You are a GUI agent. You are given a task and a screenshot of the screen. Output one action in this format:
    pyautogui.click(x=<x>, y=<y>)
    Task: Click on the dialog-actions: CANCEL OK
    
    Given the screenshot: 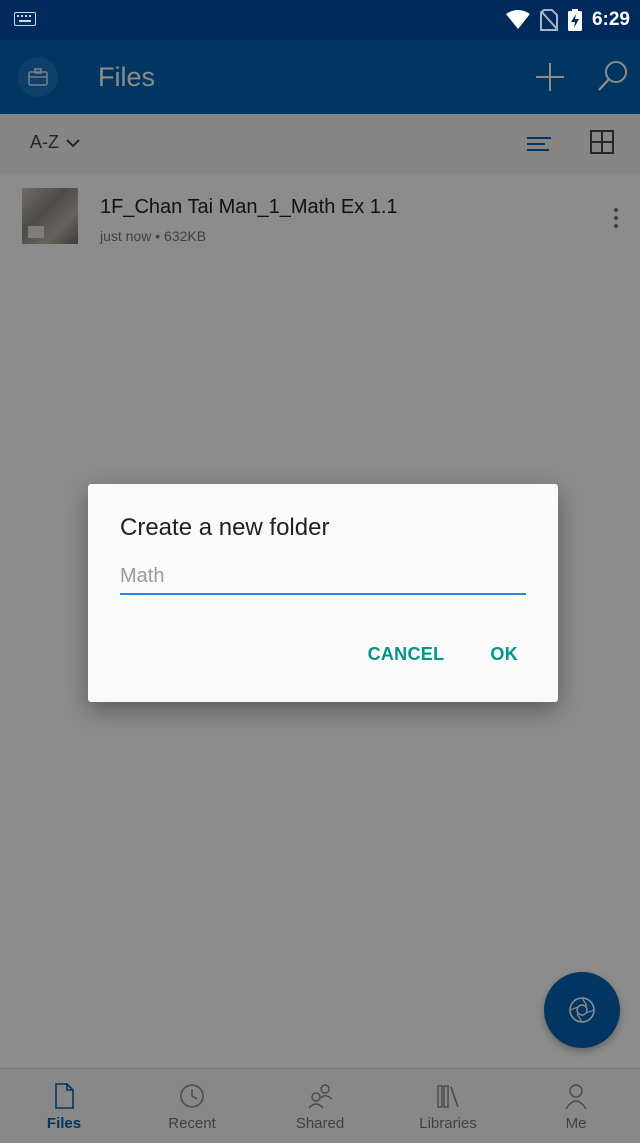 What is the action you would take?
    pyautogui.click(x=443, y=654)
    